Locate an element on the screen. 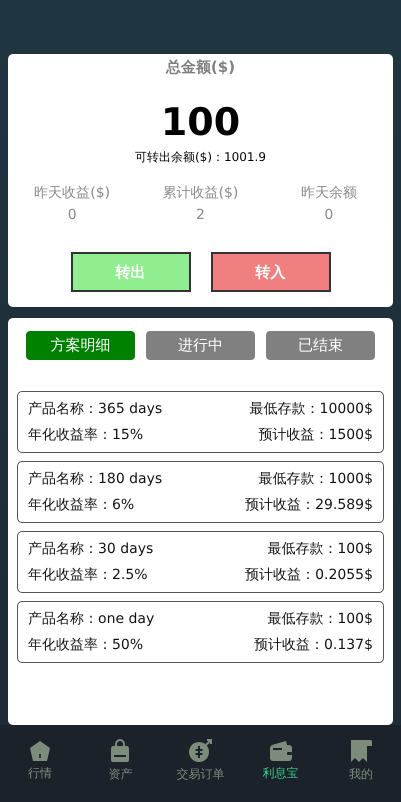 The width and height of the screenshot is (401, 802). expected-income: 预计收益：0.137$ is located at coordinates (313, 645).